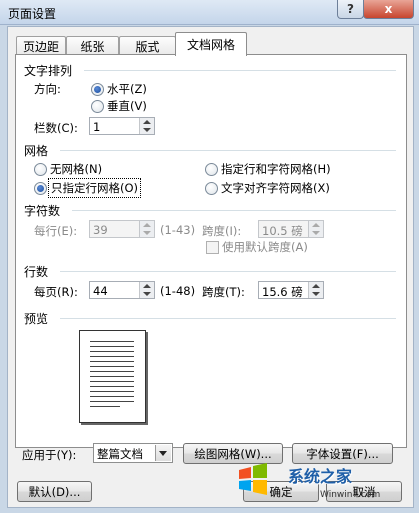 Image resolution: width=419 pixels, height=513 pixels. Describe the element at coordinates (212, 247) in the screenshot. I see `use-default-pitch-checkbox` at that location.